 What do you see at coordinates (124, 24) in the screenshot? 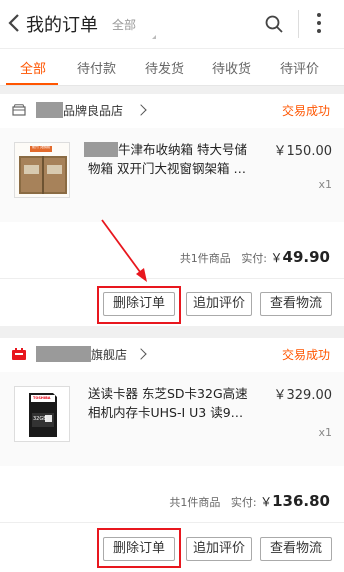
I see `order-filter: 全部` at bounding box center [124, 24].